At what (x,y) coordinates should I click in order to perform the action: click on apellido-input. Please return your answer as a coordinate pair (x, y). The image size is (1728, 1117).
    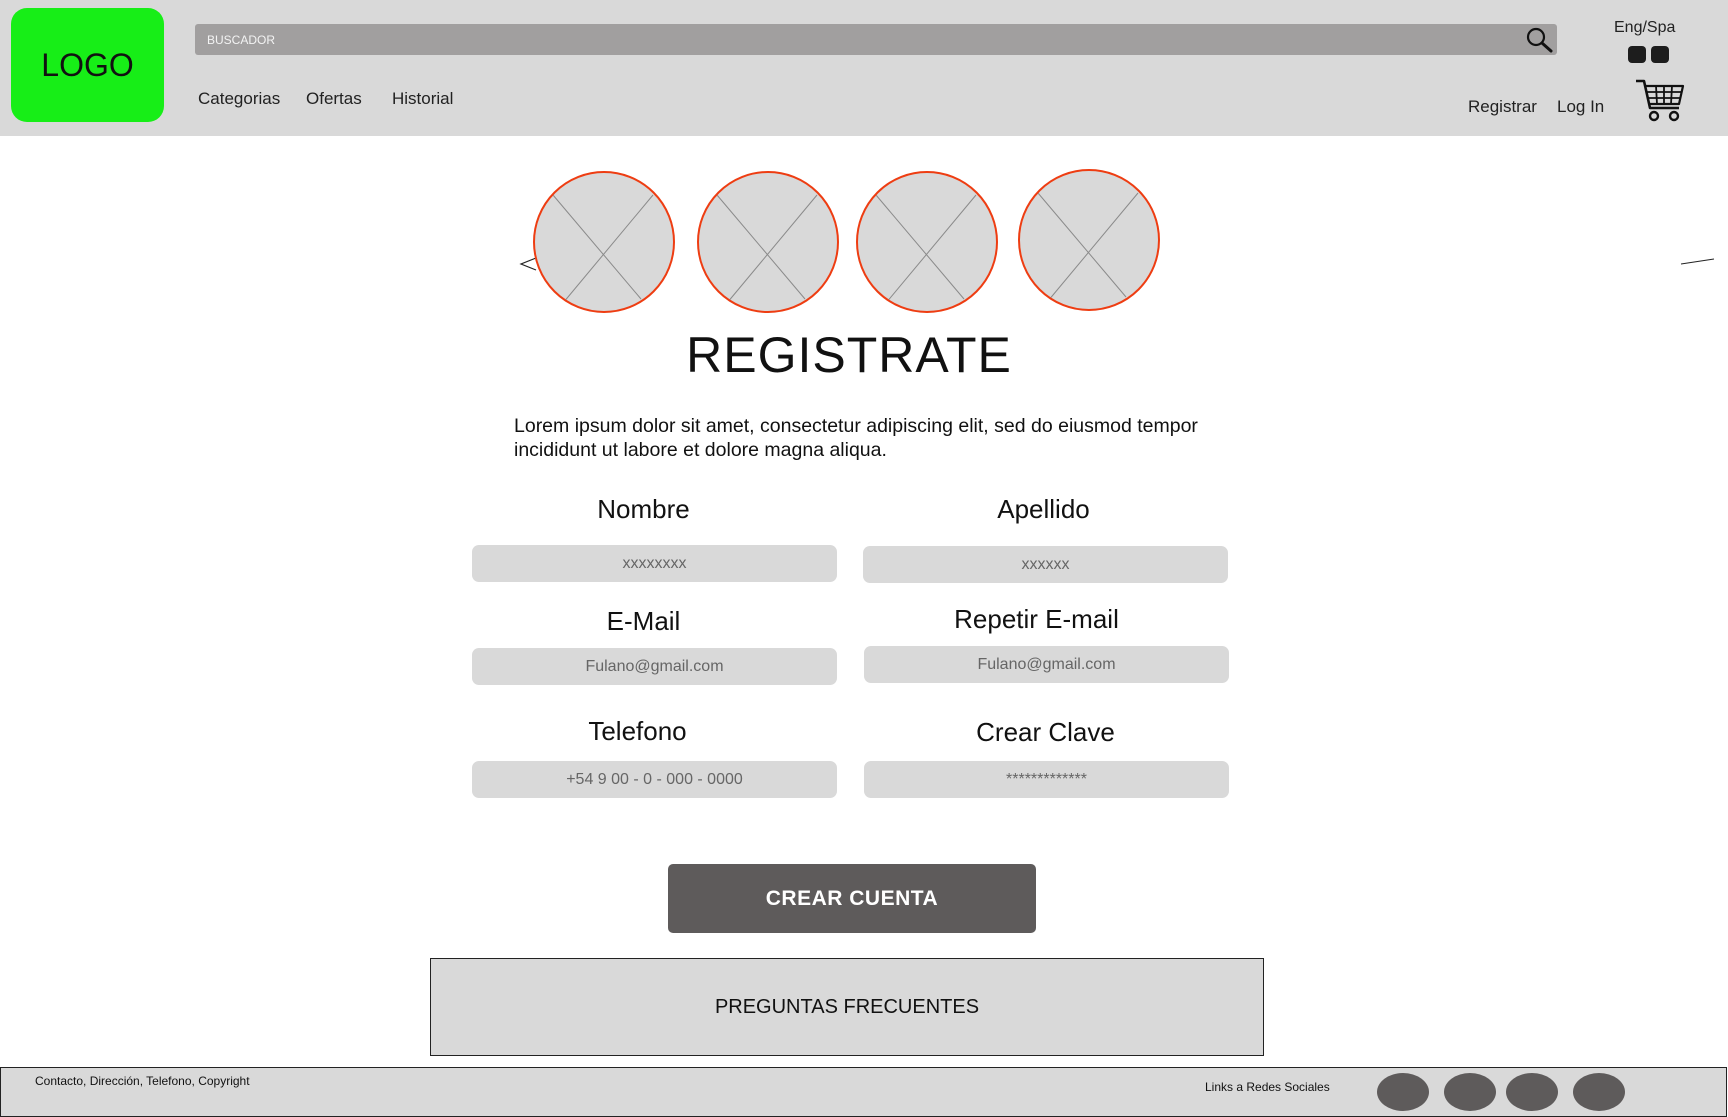
    Looking at the image, I should click on (1045, 564).